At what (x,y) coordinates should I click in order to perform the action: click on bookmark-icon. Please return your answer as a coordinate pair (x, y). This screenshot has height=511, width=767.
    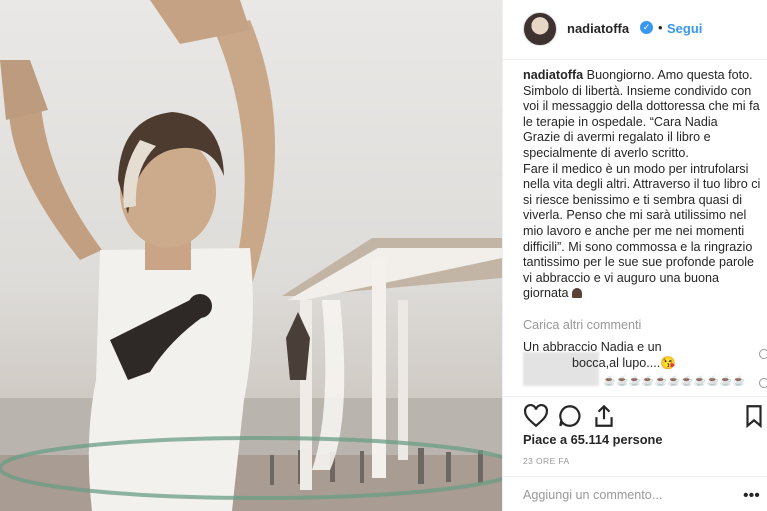
    Looking at the image, I should click on (754, 416).